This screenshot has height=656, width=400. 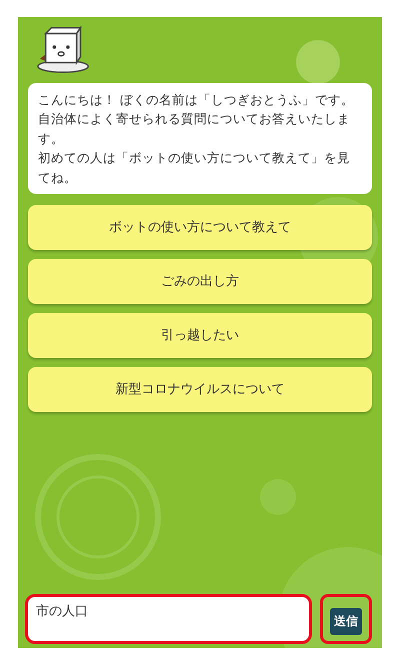 What do you see at coordinates (200, 389) in the screenshot?
I see `suggestion-button: 新型コロナウイルスについて` at bounding box center [200, 389].